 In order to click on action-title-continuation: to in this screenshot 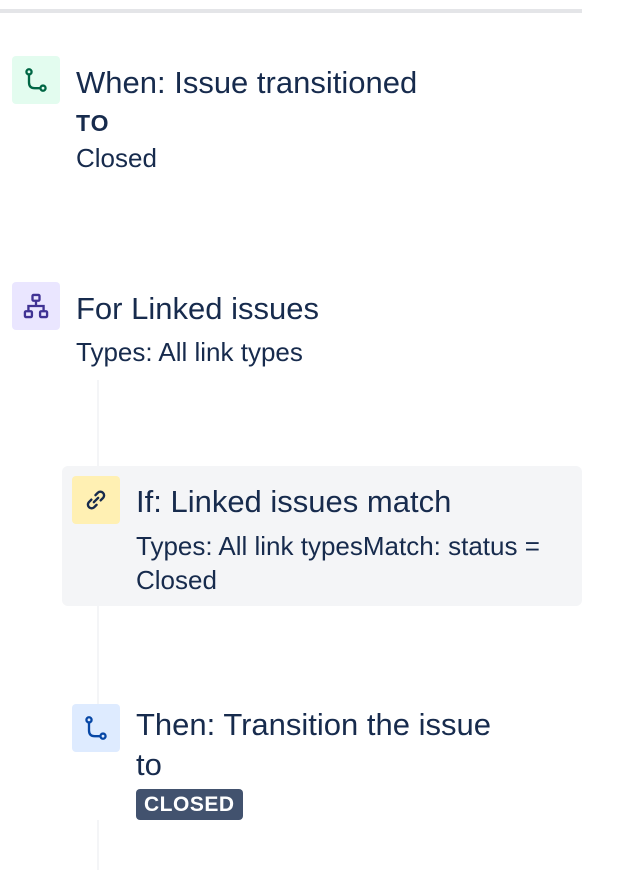, I will do `click(149, 764)`.